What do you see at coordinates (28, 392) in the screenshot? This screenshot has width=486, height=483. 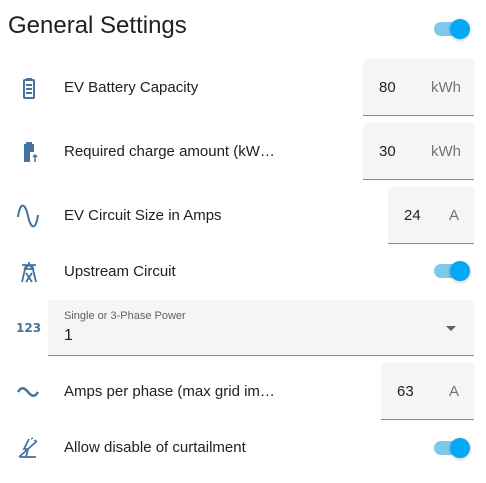 I see `current-ac-icon` at bounding box center [28, 392].